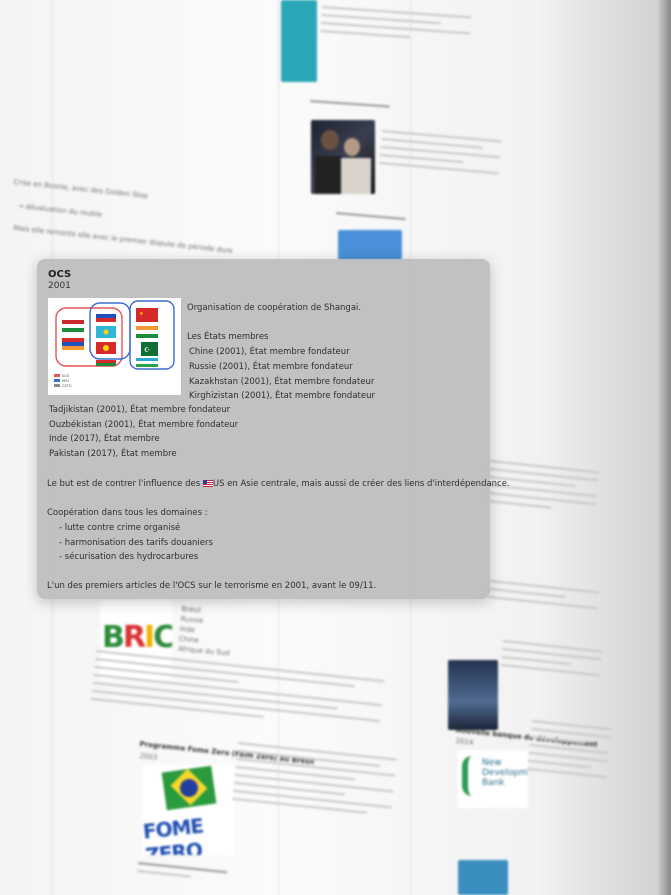  Describe the element at coordinates (299, 41) in the screenshot. I see `thumbnail-teal` at that location.